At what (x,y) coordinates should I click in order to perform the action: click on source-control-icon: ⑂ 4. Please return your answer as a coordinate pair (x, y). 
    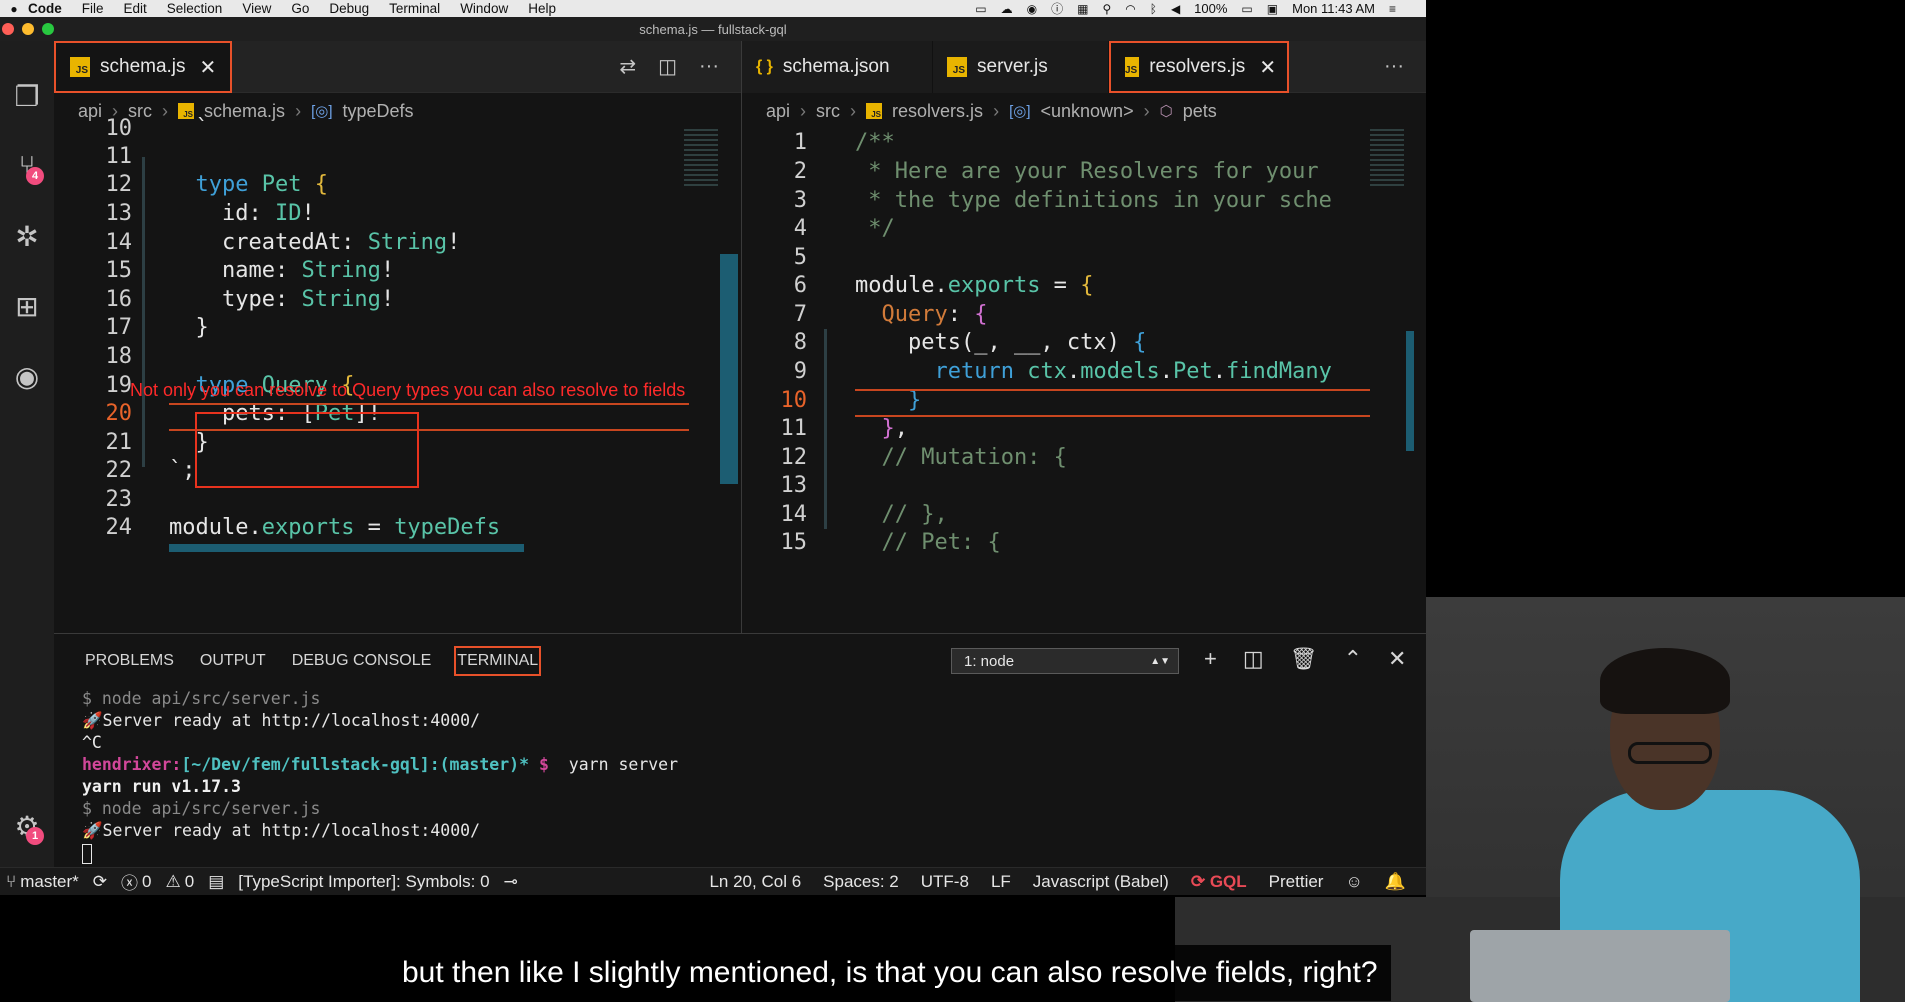
    Looking at the image, I should click on (27, 166).